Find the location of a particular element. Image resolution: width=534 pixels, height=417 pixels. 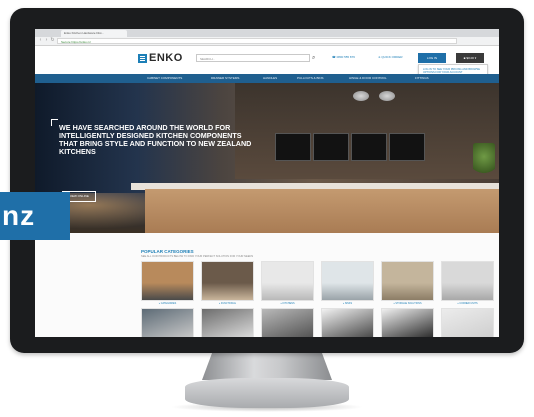

nav-handles: HANDLES is located at coordinates (270, 78).